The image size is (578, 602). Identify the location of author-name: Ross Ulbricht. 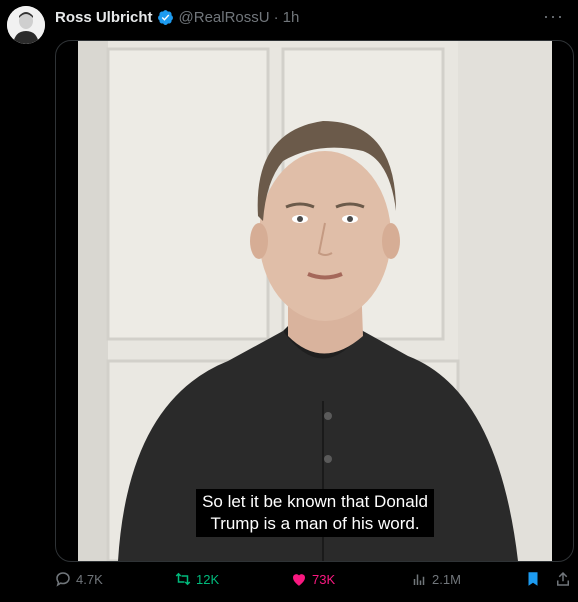
(104, 17).